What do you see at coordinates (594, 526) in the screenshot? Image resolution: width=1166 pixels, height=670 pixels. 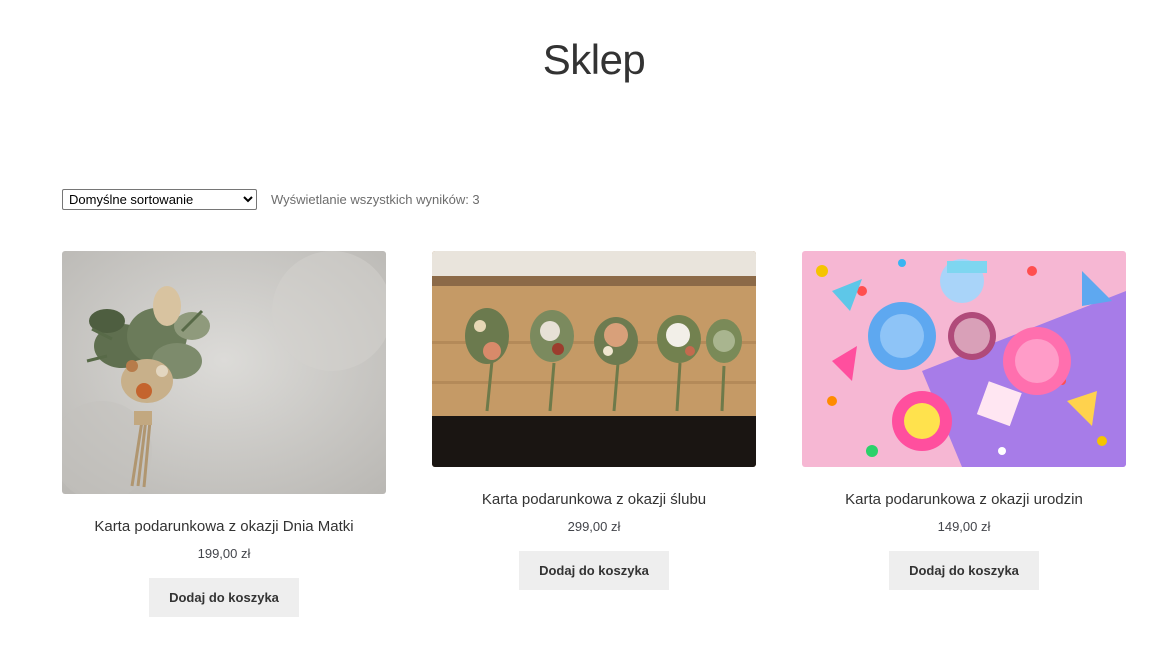 I see `product-price: 299,00 zł` at bounding box center [594, 526].